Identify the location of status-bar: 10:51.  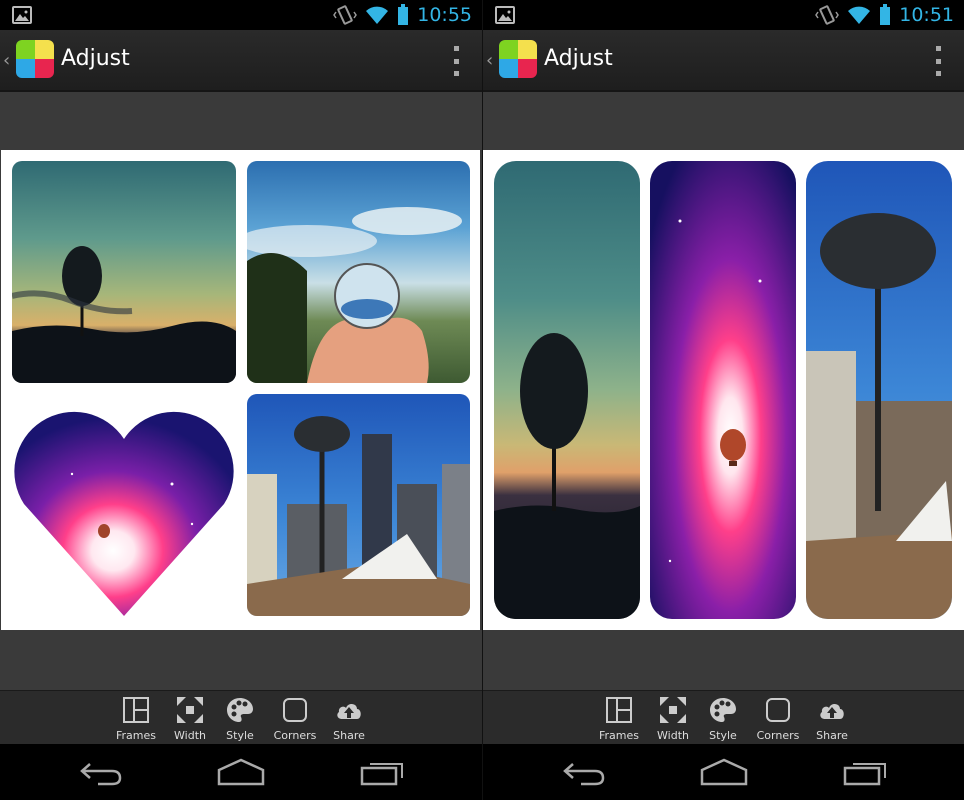
(723, 15).